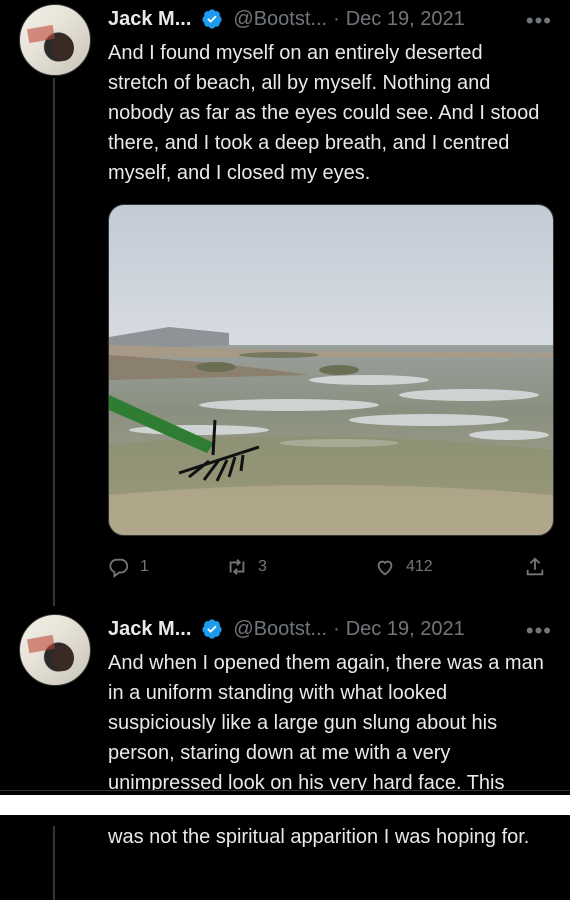  I want to click on tweet-actions: 1 3 412, so click(330, 569).